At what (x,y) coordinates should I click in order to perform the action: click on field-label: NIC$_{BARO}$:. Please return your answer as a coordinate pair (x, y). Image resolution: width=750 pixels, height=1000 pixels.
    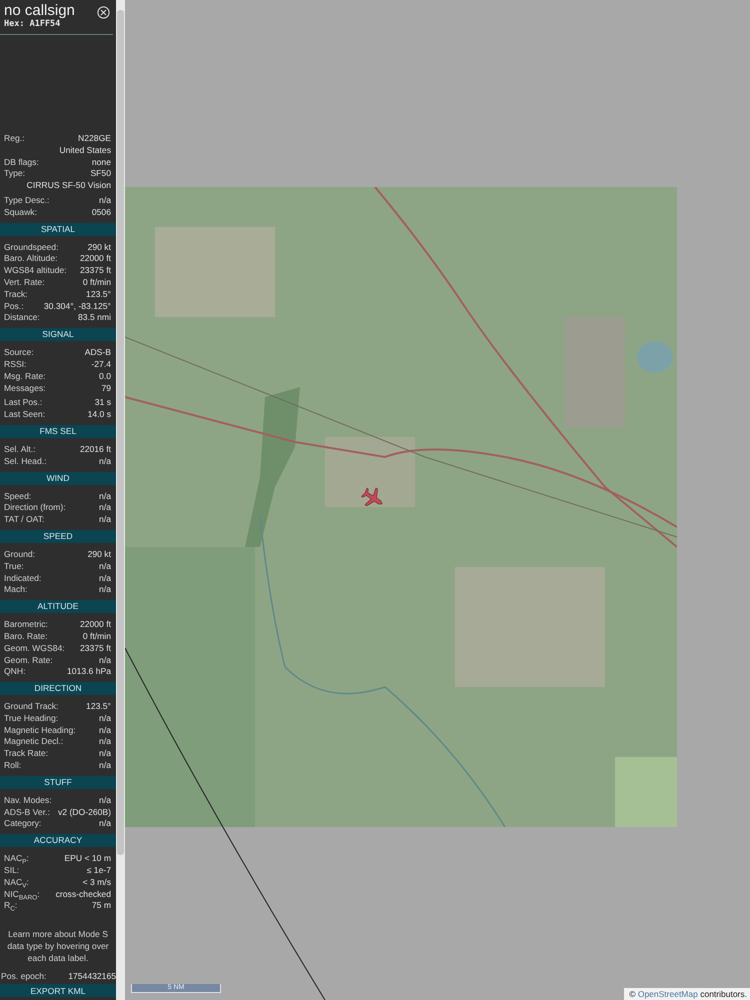
    Looking at the image, I should click on (22, 894).